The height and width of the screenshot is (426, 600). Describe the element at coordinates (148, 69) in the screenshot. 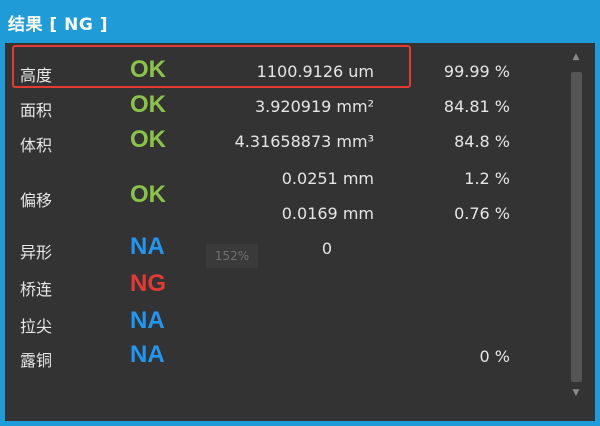

I see `status-height: OK` at that location.